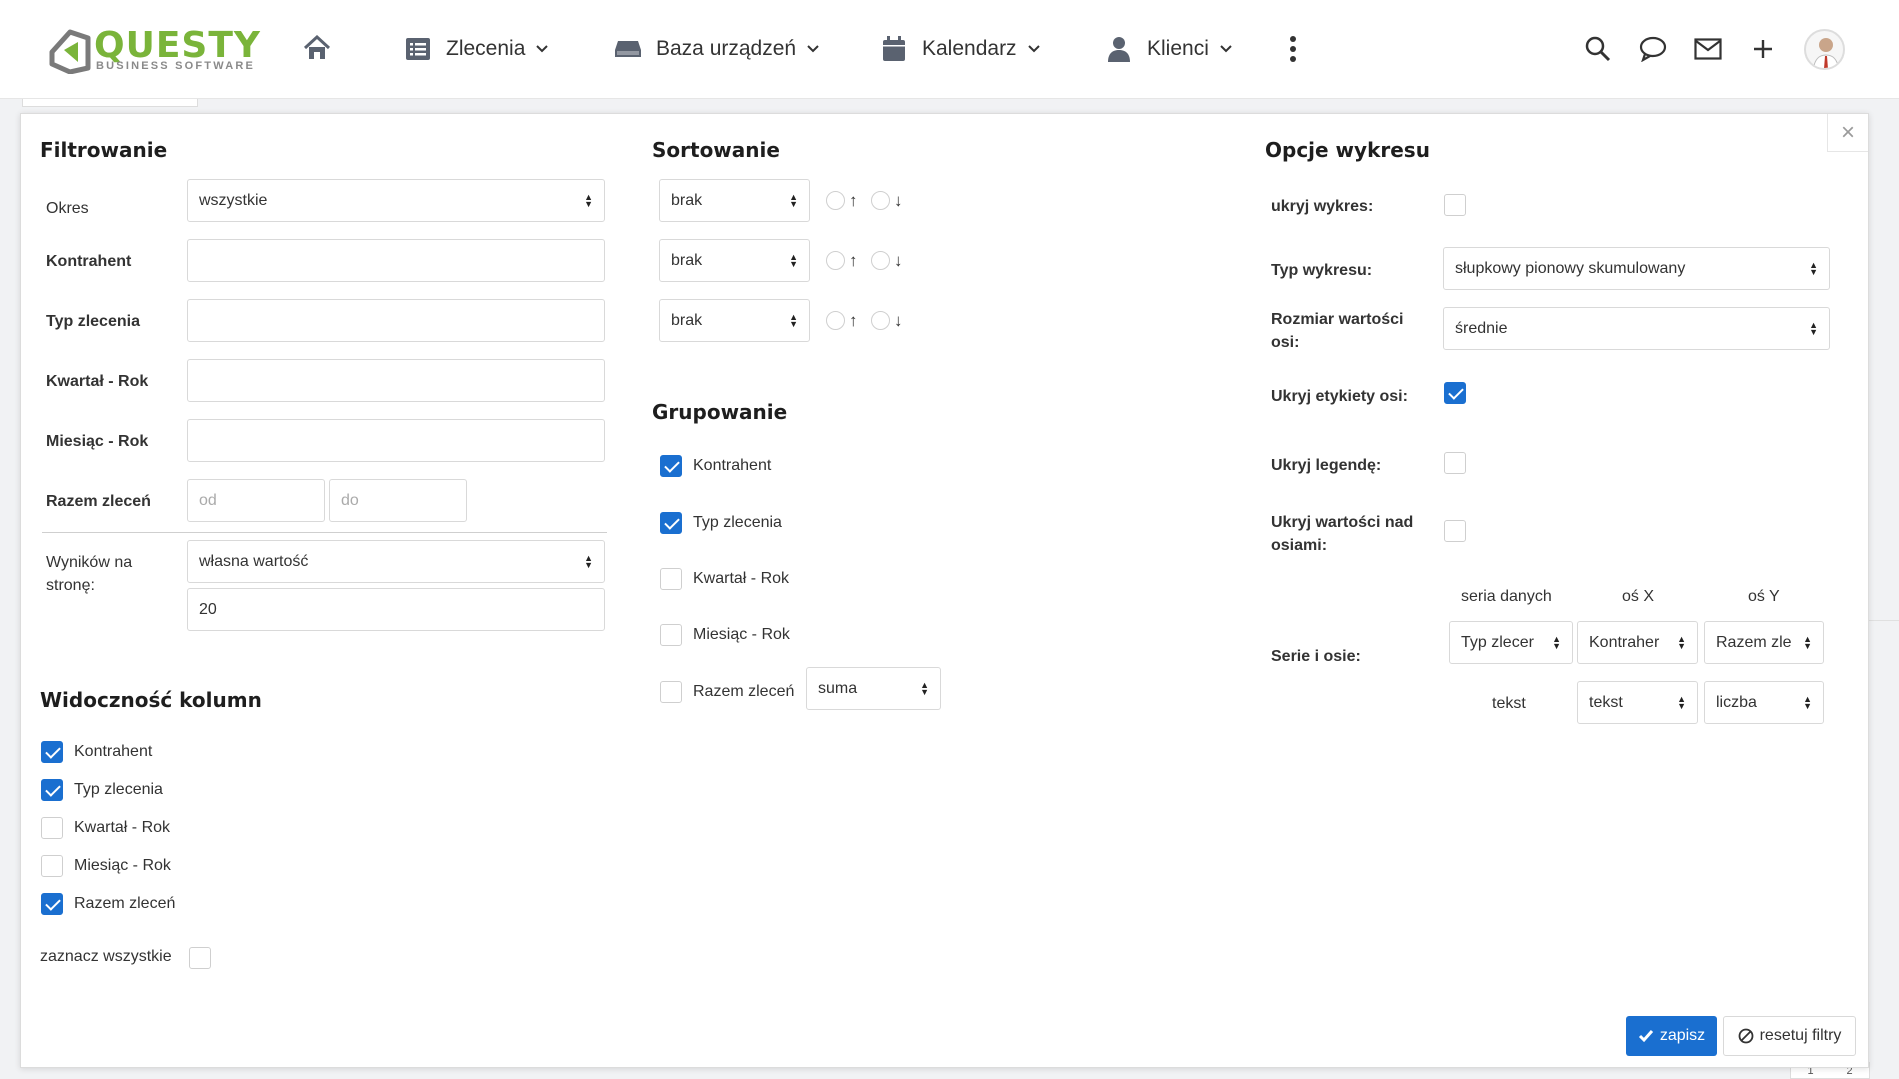 The height and width of the screenshot is (1079, 1899). I want to click on axis-size-label-line2: osi:, so click(1285, 342).